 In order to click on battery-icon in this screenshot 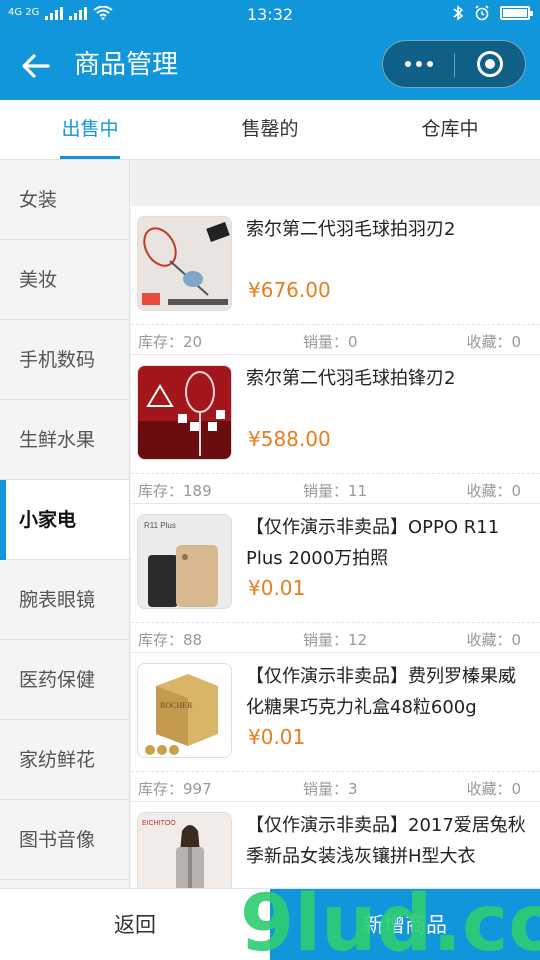, I will do `click(516, 13)`.